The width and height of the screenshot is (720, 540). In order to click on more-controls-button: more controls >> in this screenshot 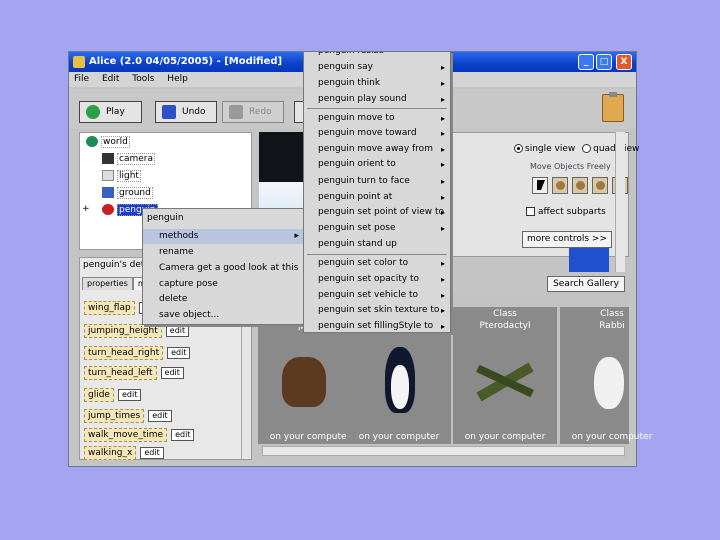, I will do `click(567, 239)`.